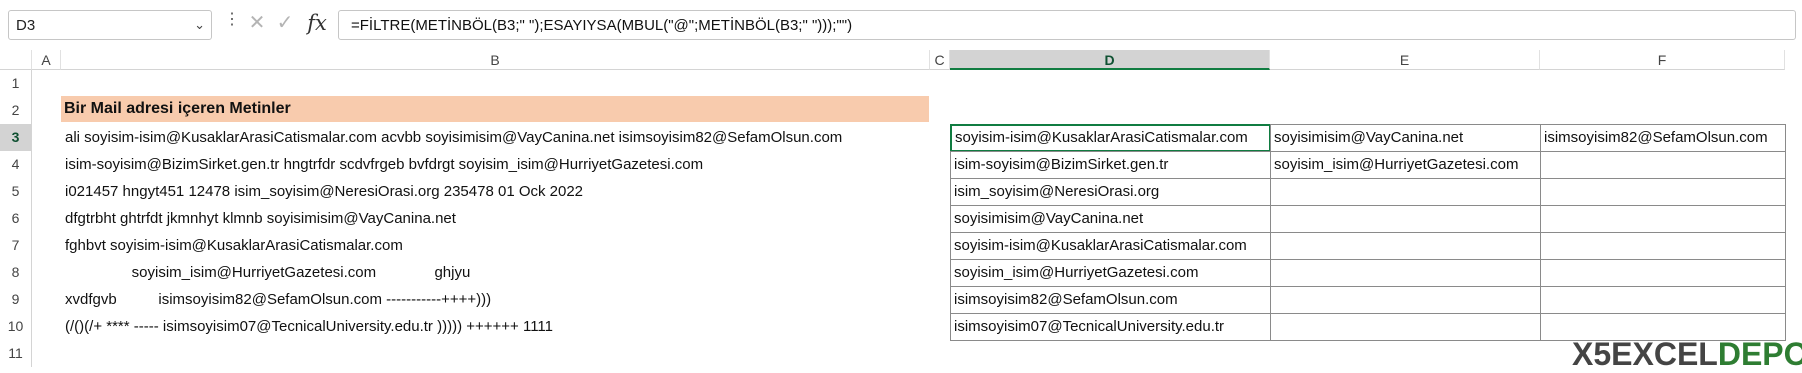 This screenshot has height=373, width=1802. Describe the element at coordinates (1110, 165) in the screenshot. I see `result-cell: isim-soyisim@BizimSirket.gen.tr` at that location.